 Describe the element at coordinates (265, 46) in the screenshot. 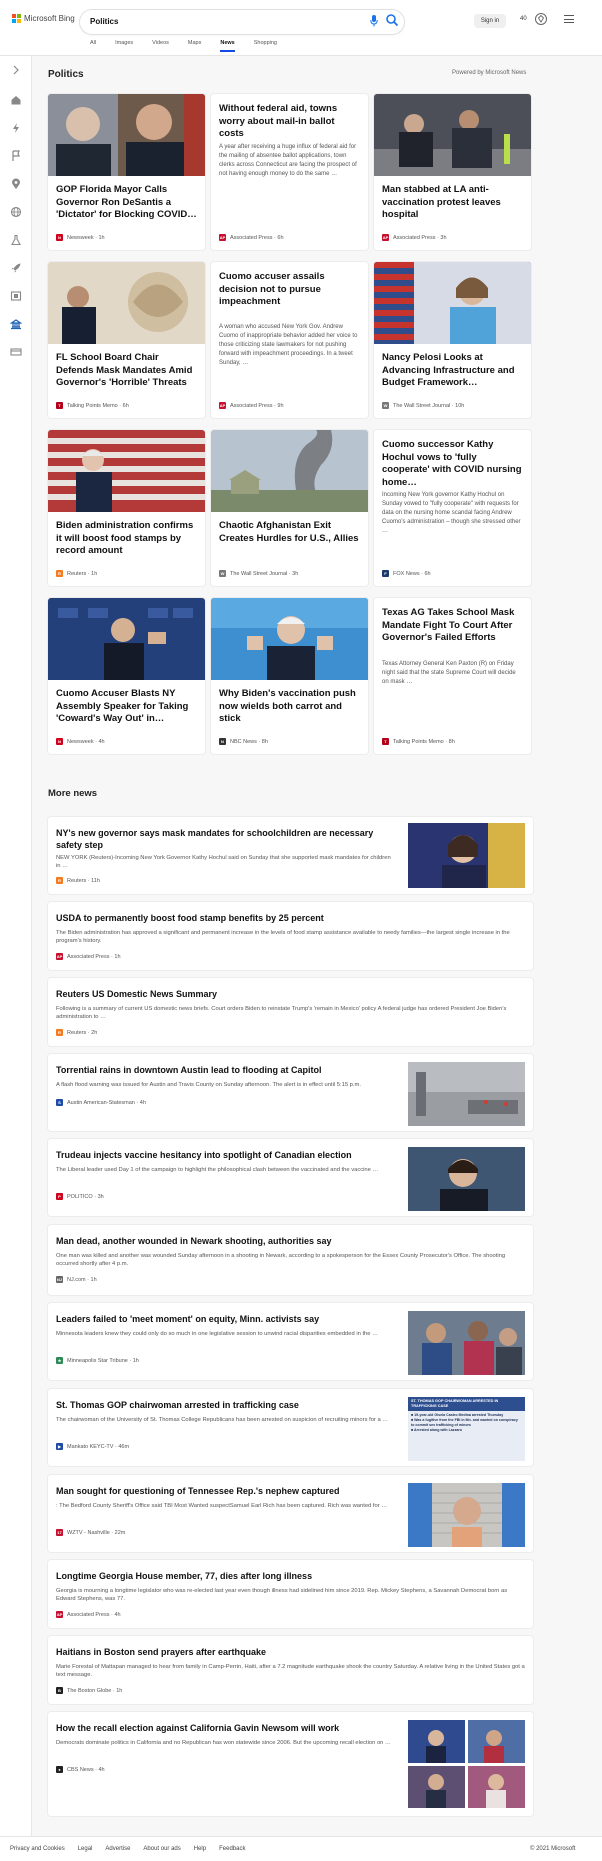

I see `tab-shopping: Shopping` at that location.